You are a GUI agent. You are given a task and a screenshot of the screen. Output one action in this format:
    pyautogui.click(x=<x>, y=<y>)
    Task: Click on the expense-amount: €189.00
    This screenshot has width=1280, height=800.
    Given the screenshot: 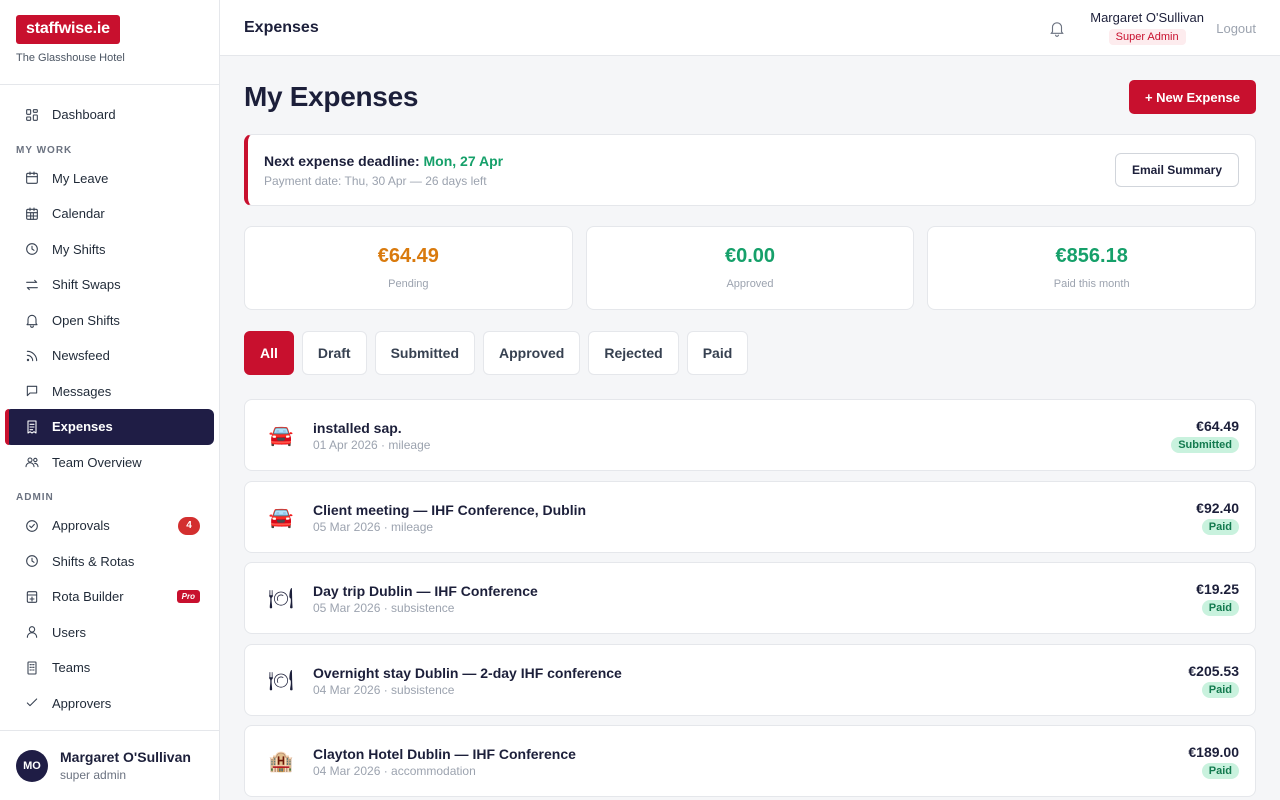 What is the action you would take?
    pyautogui.click(x=1213, y=752)
    